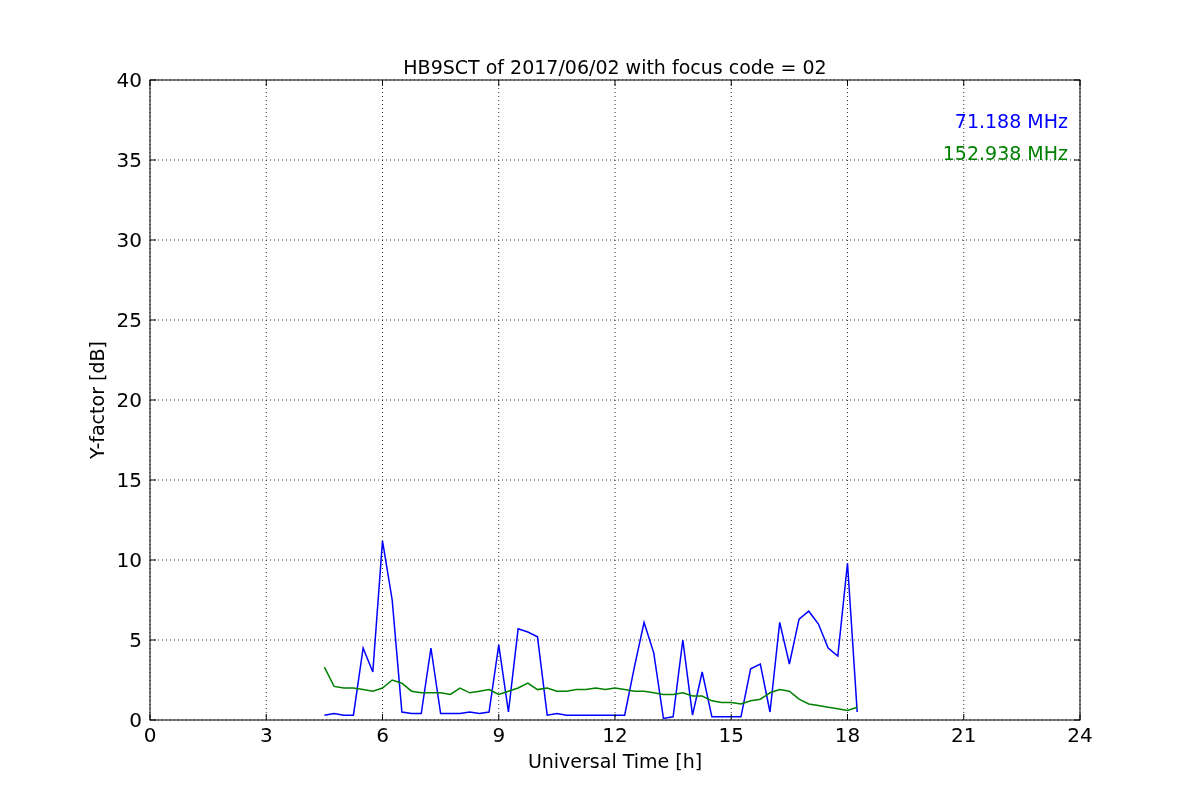 The height and width of the screenshot is (800, 1200). I want to click on x-tick-label: 9, so click(499, 735).